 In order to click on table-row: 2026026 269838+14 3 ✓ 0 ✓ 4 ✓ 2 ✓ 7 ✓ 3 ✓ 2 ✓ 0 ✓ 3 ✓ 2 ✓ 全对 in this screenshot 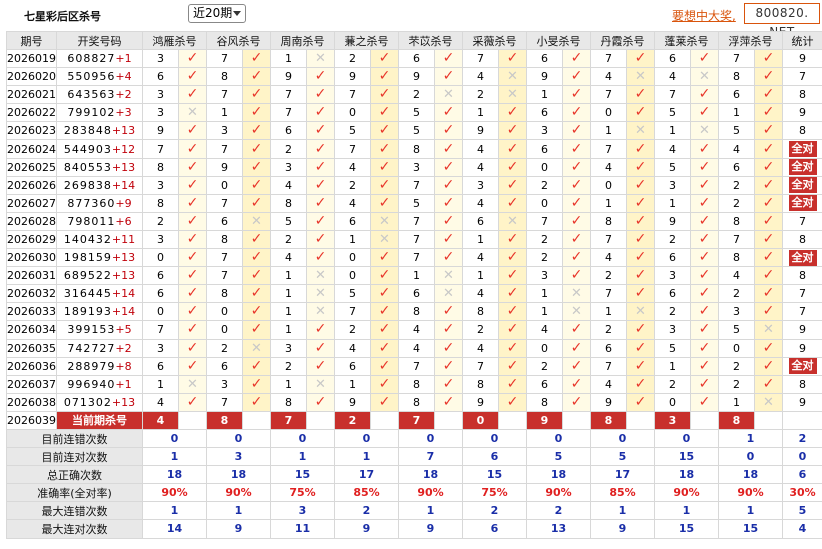, I will do `click(414, 185)`.